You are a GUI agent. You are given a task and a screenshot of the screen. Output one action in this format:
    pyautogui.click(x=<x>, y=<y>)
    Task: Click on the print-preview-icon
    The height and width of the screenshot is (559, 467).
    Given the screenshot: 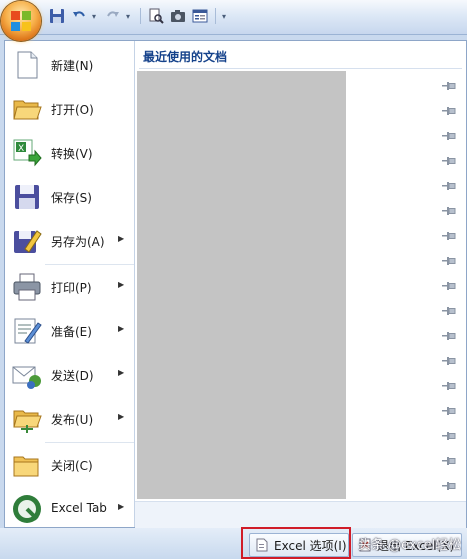 What is the action you would take?
    pyautogui.click(x=156, y=16)
    